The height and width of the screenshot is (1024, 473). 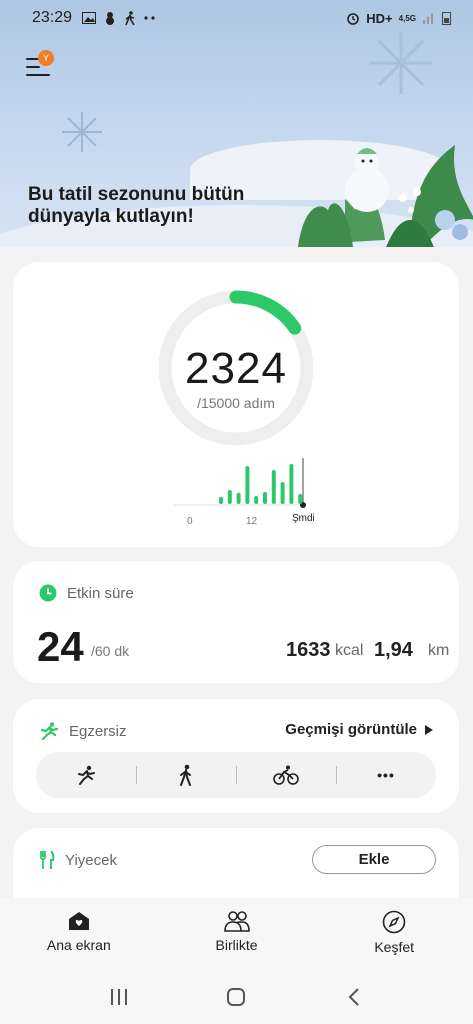 What do you see at coordinates (428, 19) in the screenshot?
I see `signal-icon` at bounding box center [428, 19].